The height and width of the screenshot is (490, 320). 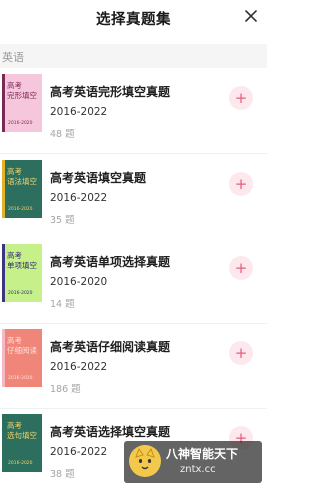 What do you see at coordinates (22, 358) in the screenshot?
I see `book-cover: 高考 仔细阅读 2016-2020` at bounding box center [22, 358].